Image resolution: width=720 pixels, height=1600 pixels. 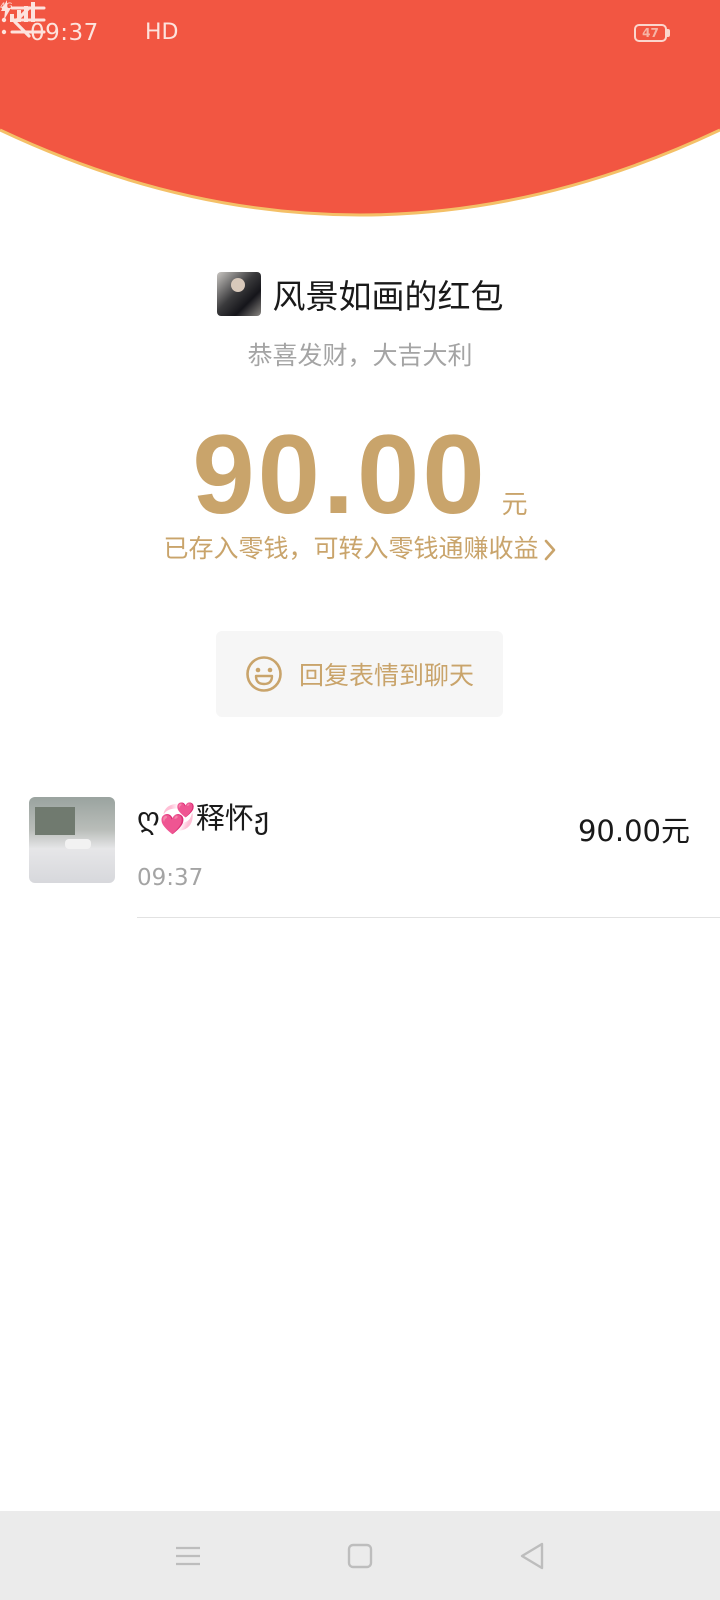 What do you see at coordinates (532, 1556) in the screenshot?
I see `back-triangle-icon` at bounding box center [532, 1556].